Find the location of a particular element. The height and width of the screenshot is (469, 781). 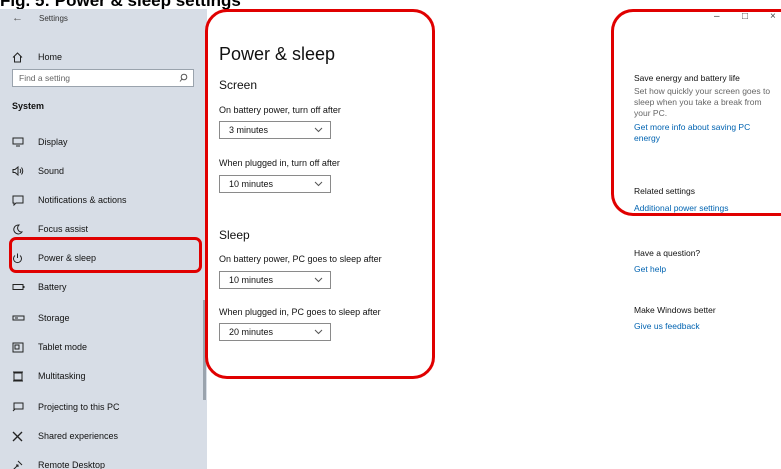

speaker-icon is located at coordinates (21, 171).